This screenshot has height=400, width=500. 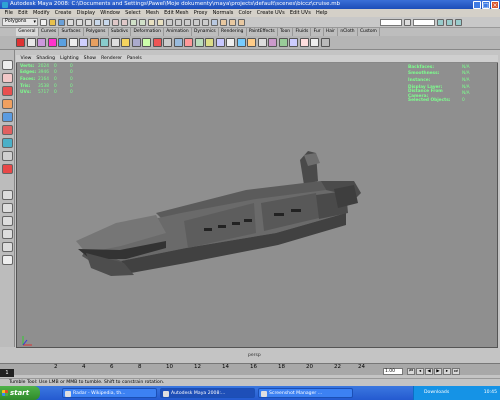 What do you see at coordinates (125, 42) in the screenshot?
I see `shelf-light-icon` at bounding box center [125, 42].